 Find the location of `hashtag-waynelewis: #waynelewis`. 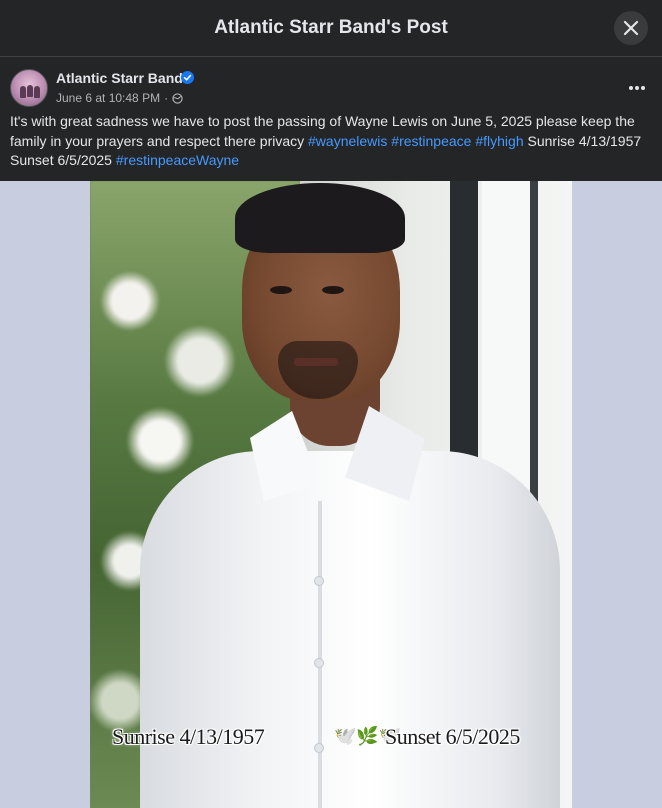

hashtag-waynelewis: #waynelewis is located at coordinates (347, 141).